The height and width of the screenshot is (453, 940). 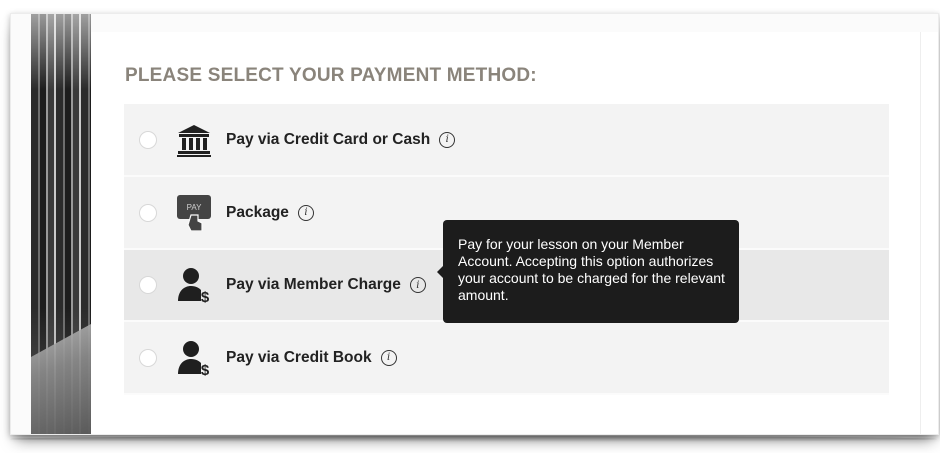 What do you see at coordinates (326, 285) in the screenshot?
I see `option-label: Pay via Member Charge i` at bounding box center [326, 285].